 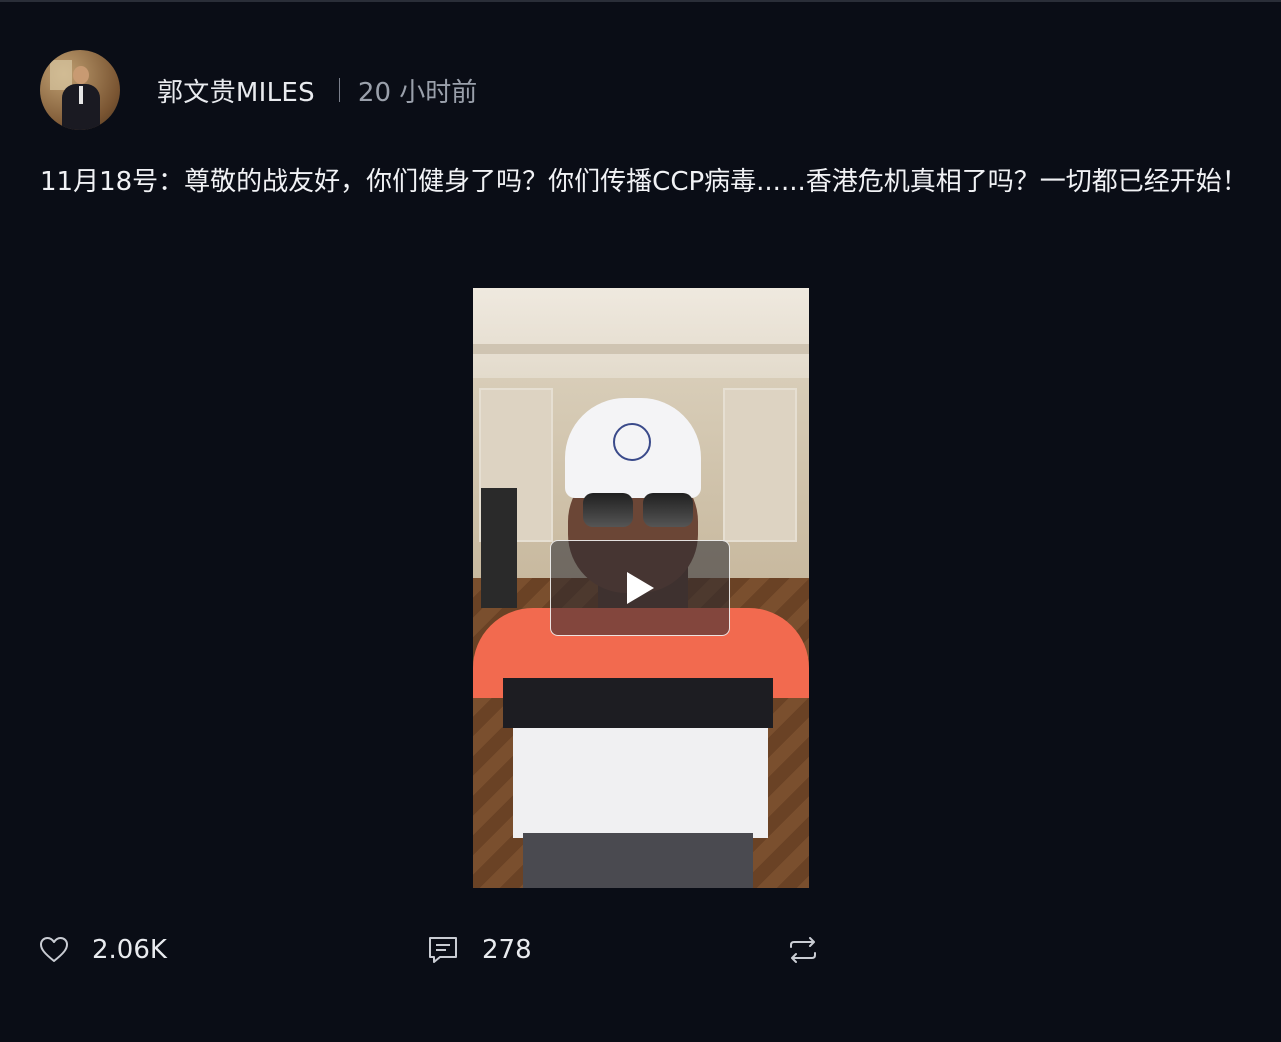 I want to click on video-scene-shelf, so click(x=499, y=548).